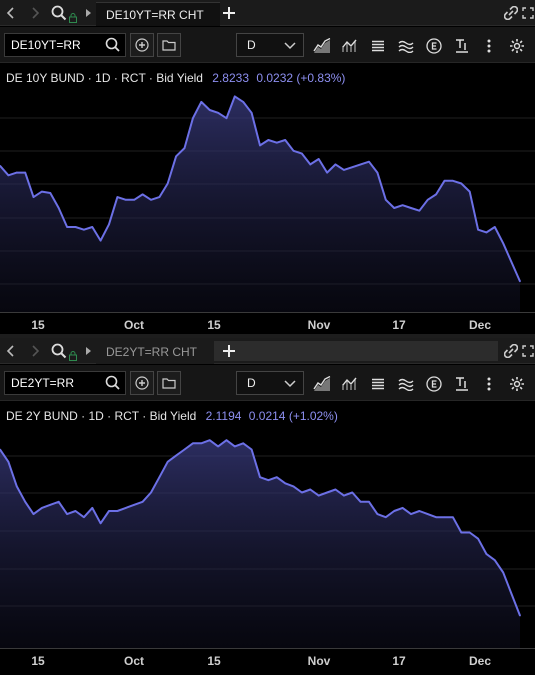 The width and height of the screenshot is (535, 675). I want to click on x-tick-label: Dec, so click(480, 661).